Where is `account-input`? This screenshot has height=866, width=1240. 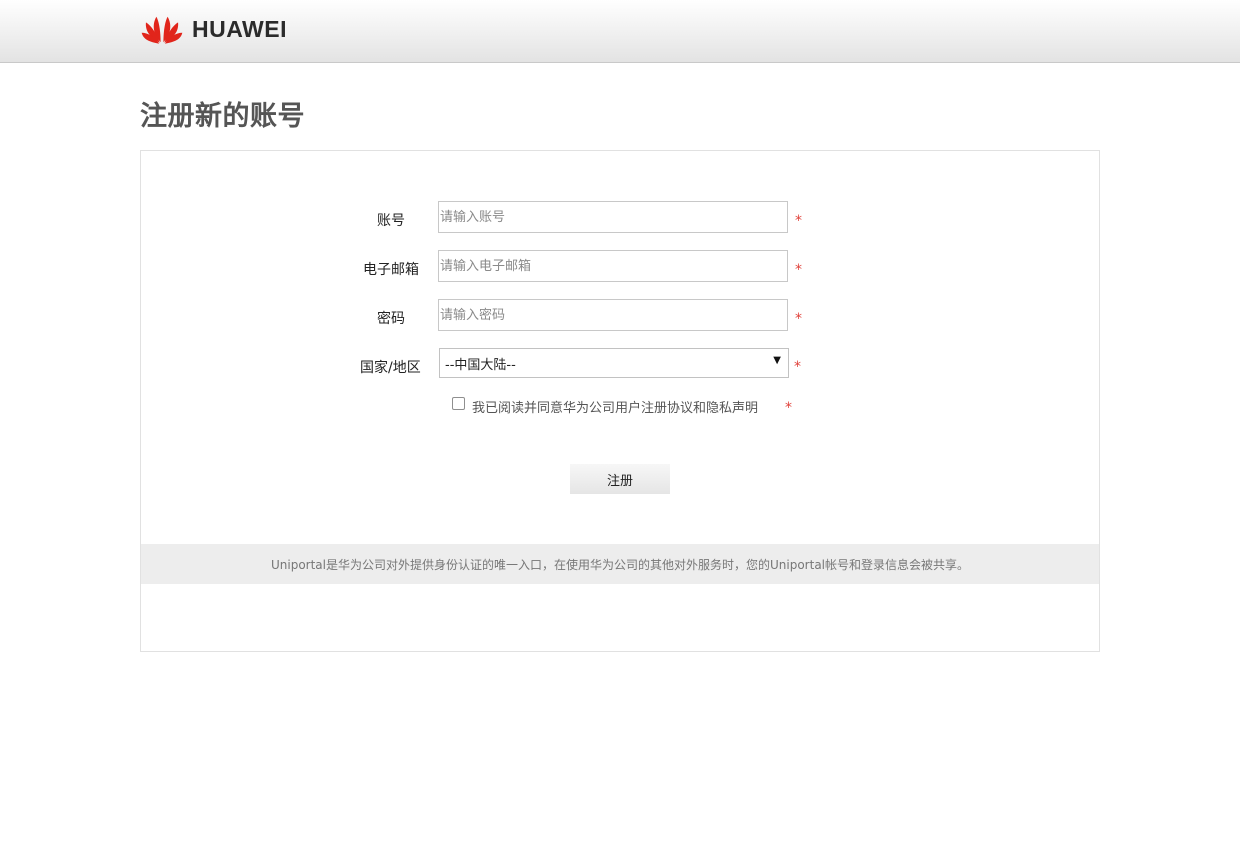 account-input is located at coordinates (613, 217).